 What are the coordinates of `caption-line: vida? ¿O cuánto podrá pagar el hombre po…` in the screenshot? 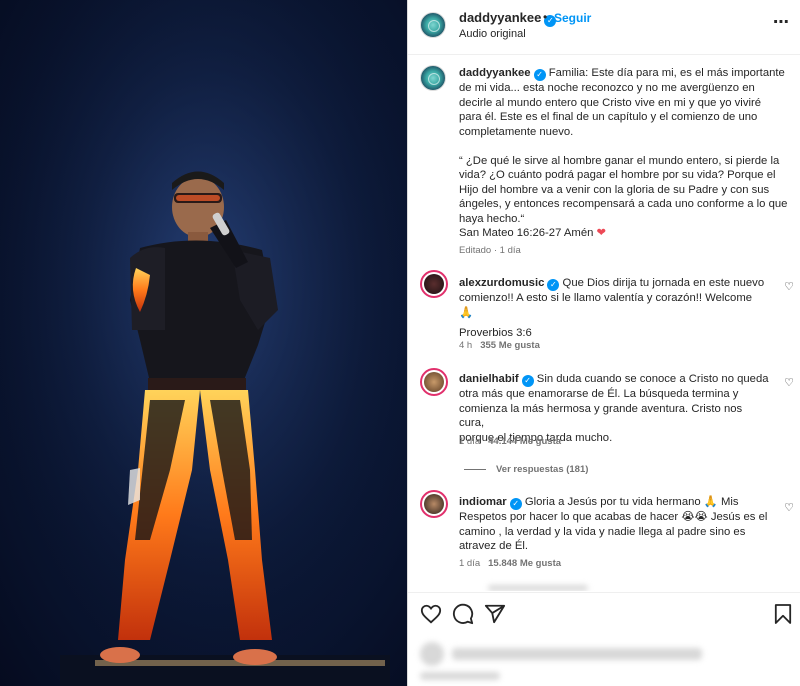 It's located at (617, 175).